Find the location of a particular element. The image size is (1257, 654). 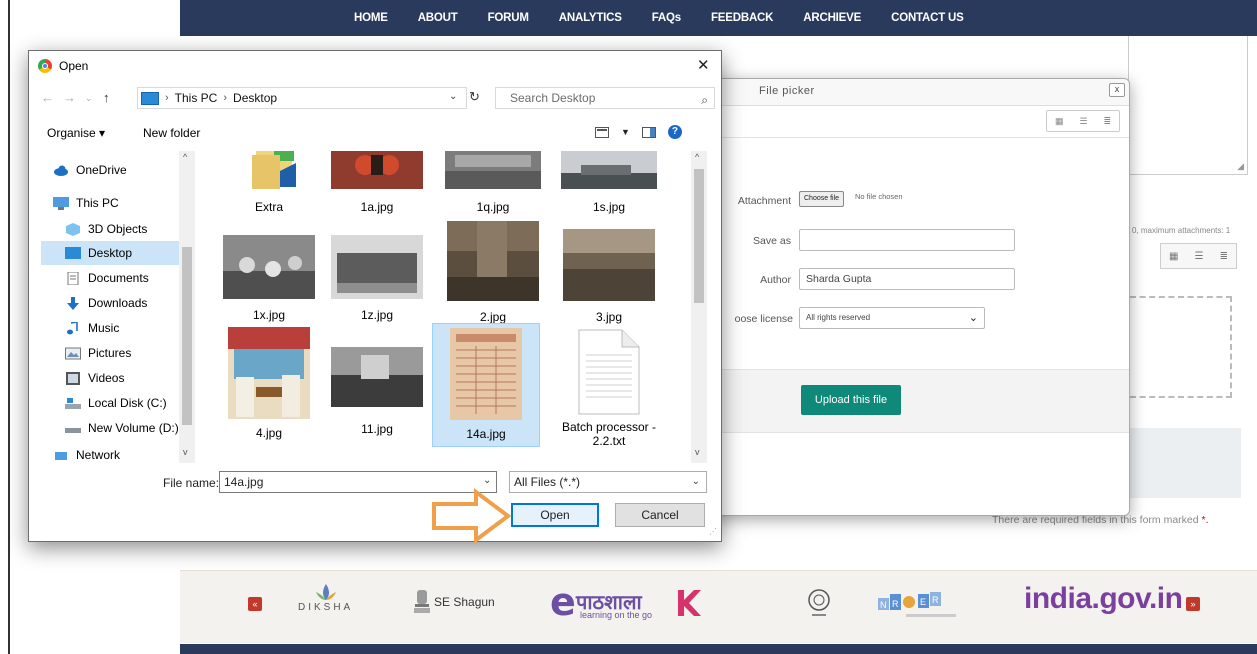

file-tile: Extra is located at coordinates (269, 182).